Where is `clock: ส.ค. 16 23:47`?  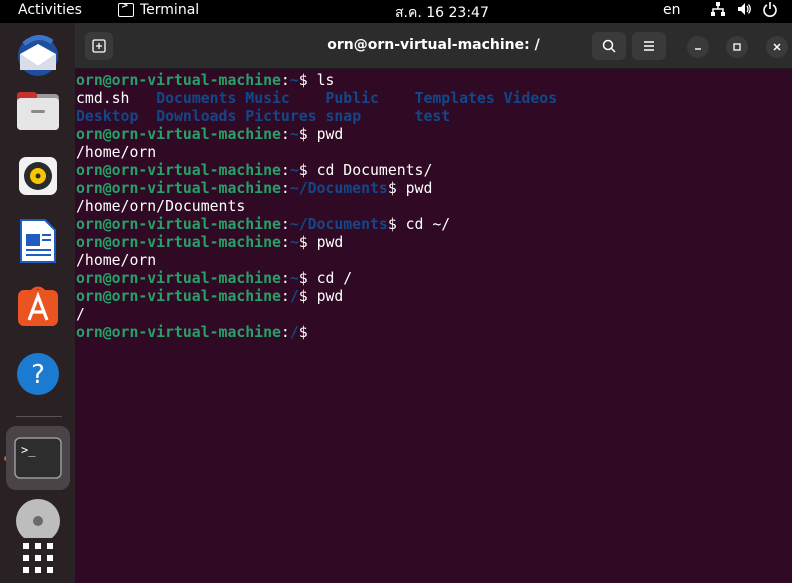
clock: ส.ค. 16 23:47 is located at coordinates (442, 13).